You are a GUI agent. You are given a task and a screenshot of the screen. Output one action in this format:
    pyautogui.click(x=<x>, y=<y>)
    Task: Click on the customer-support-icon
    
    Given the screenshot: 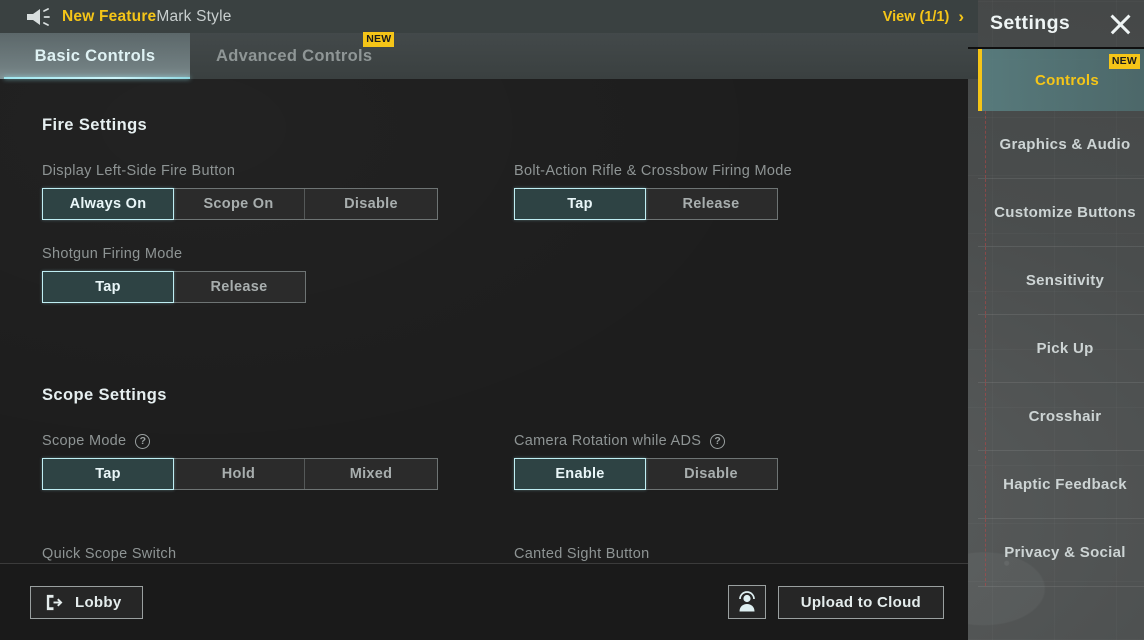 What is the action you would take?
    pyautogui.click(x=746, y=601)
    